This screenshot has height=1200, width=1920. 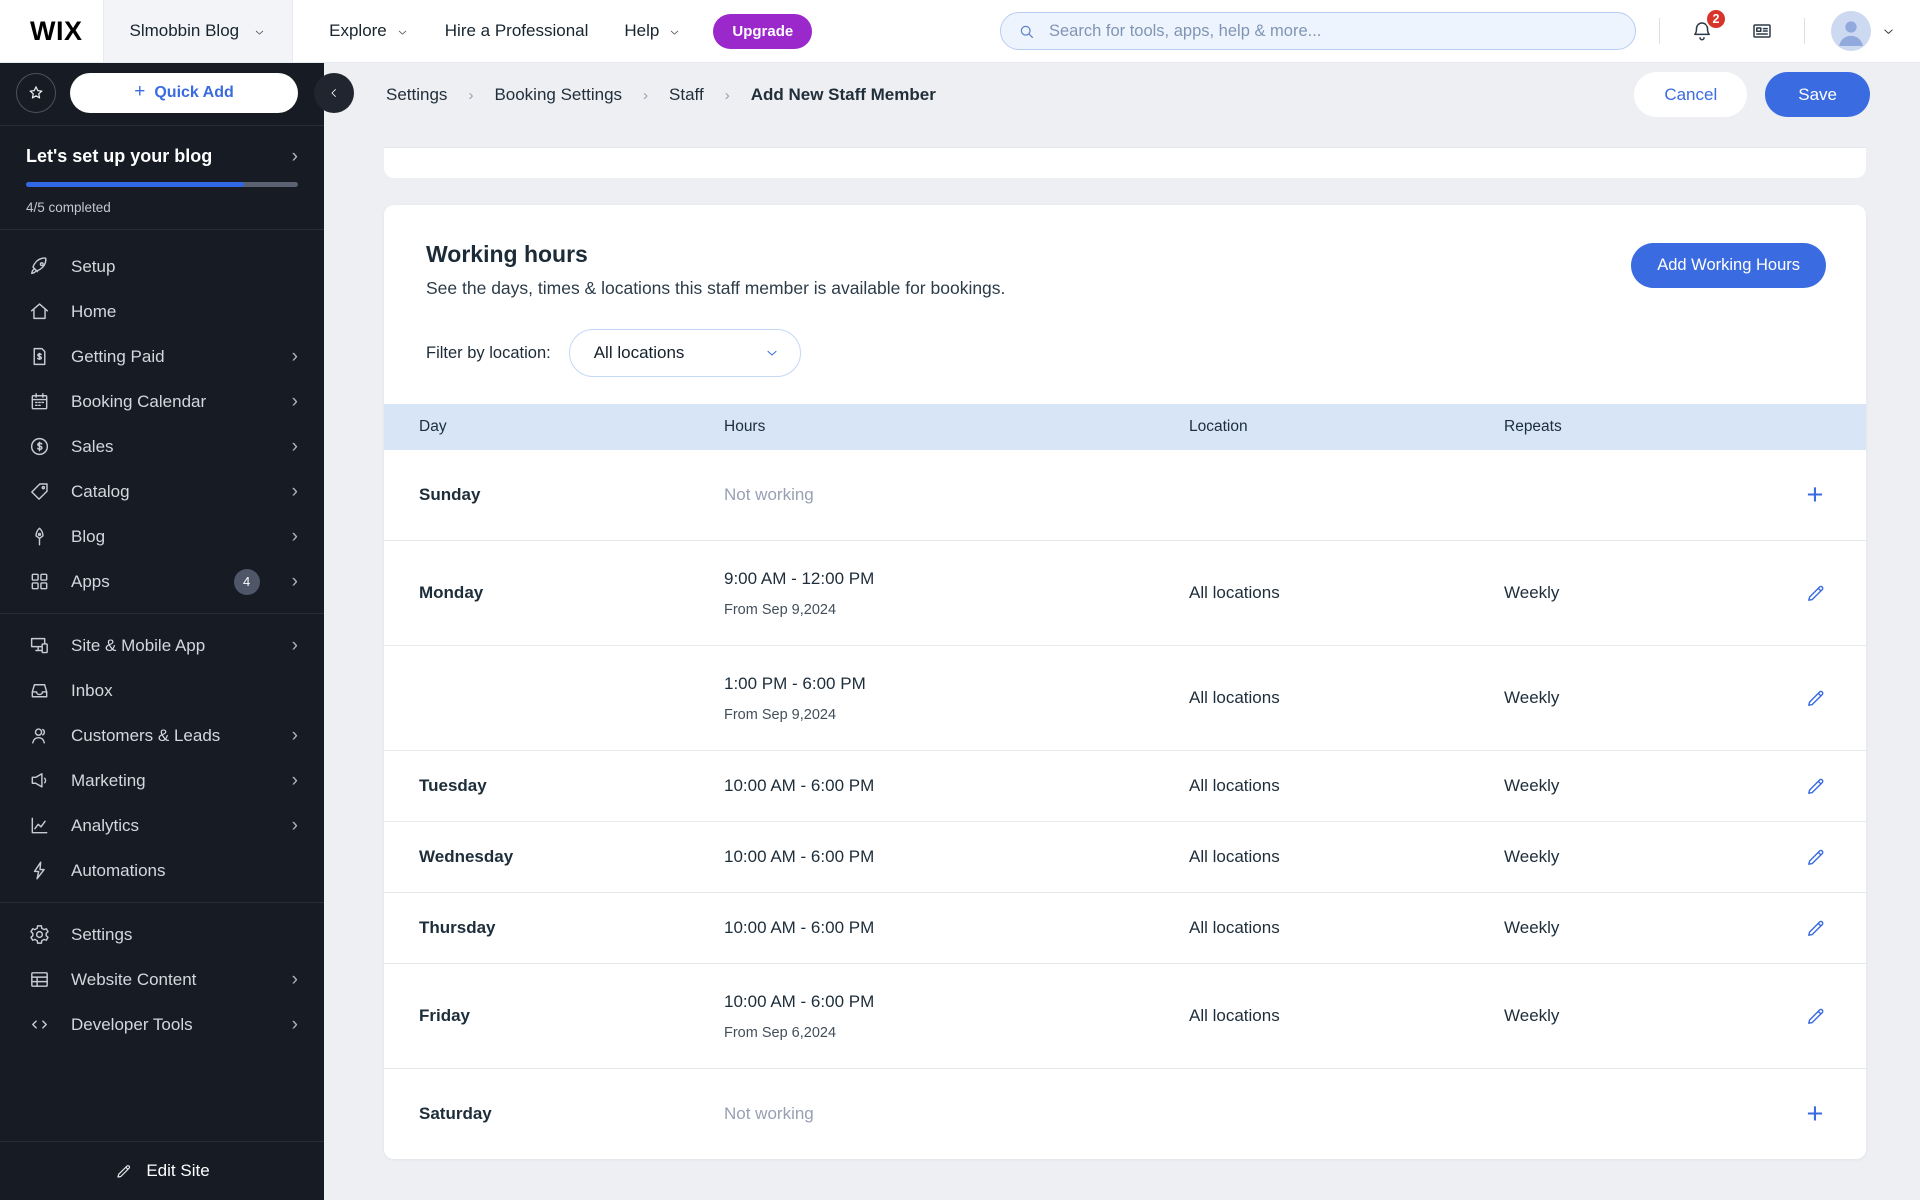 What do you see at coordinates (140, 91) in the screenshot?
I see `plus-icon: +` at bounding box center [140, 91].